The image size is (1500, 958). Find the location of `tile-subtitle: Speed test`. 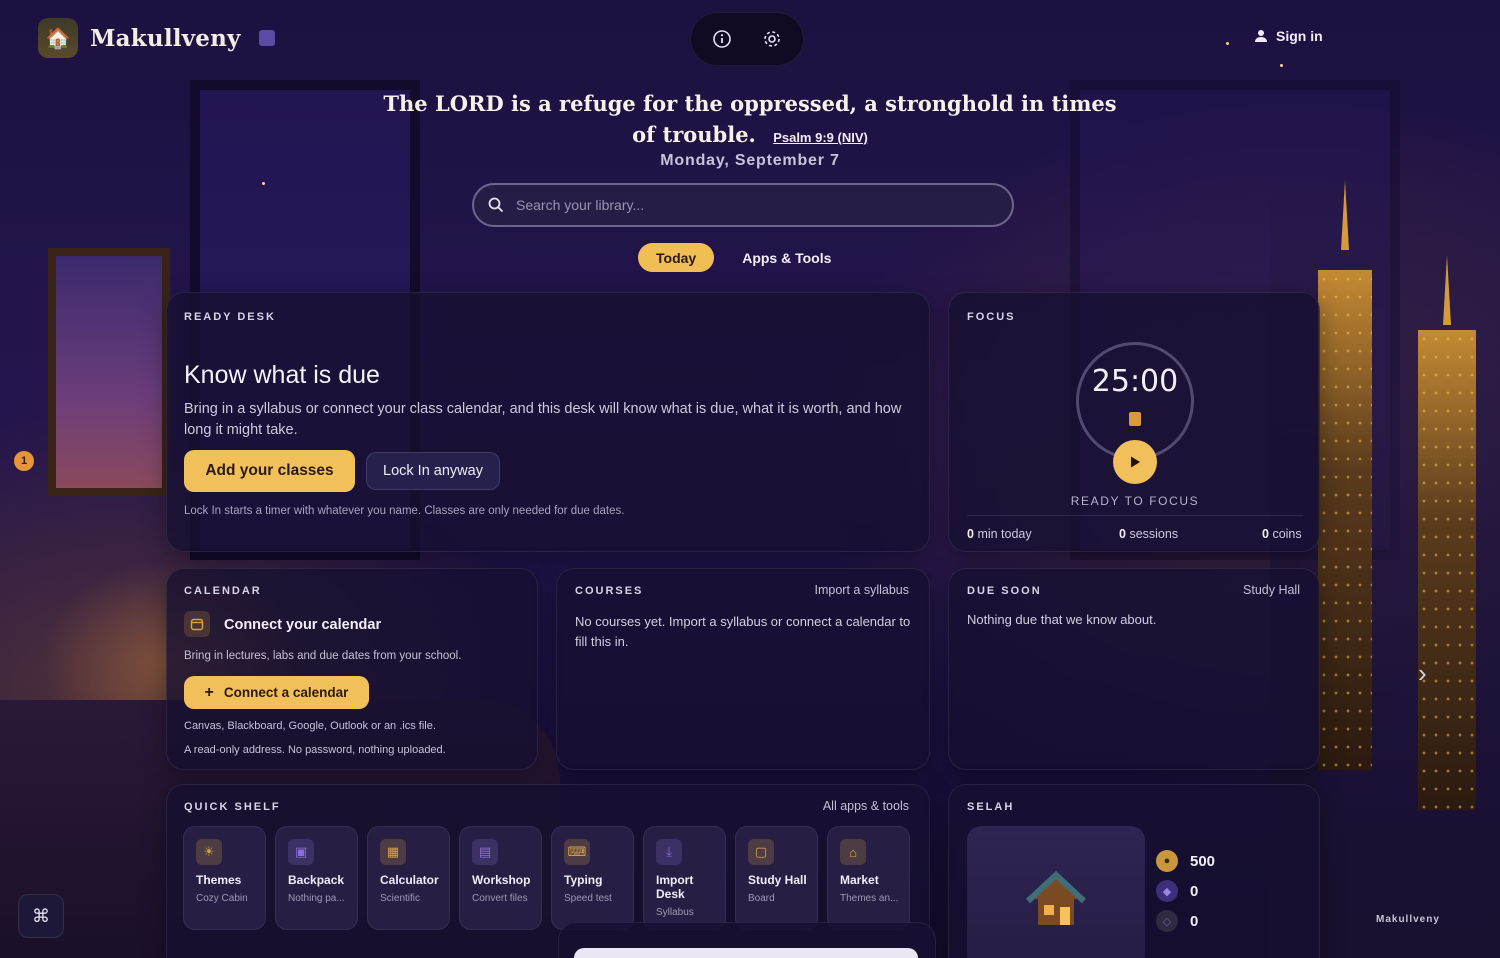

tile-subtitle: Speed test is located at coordinates (588, 898).